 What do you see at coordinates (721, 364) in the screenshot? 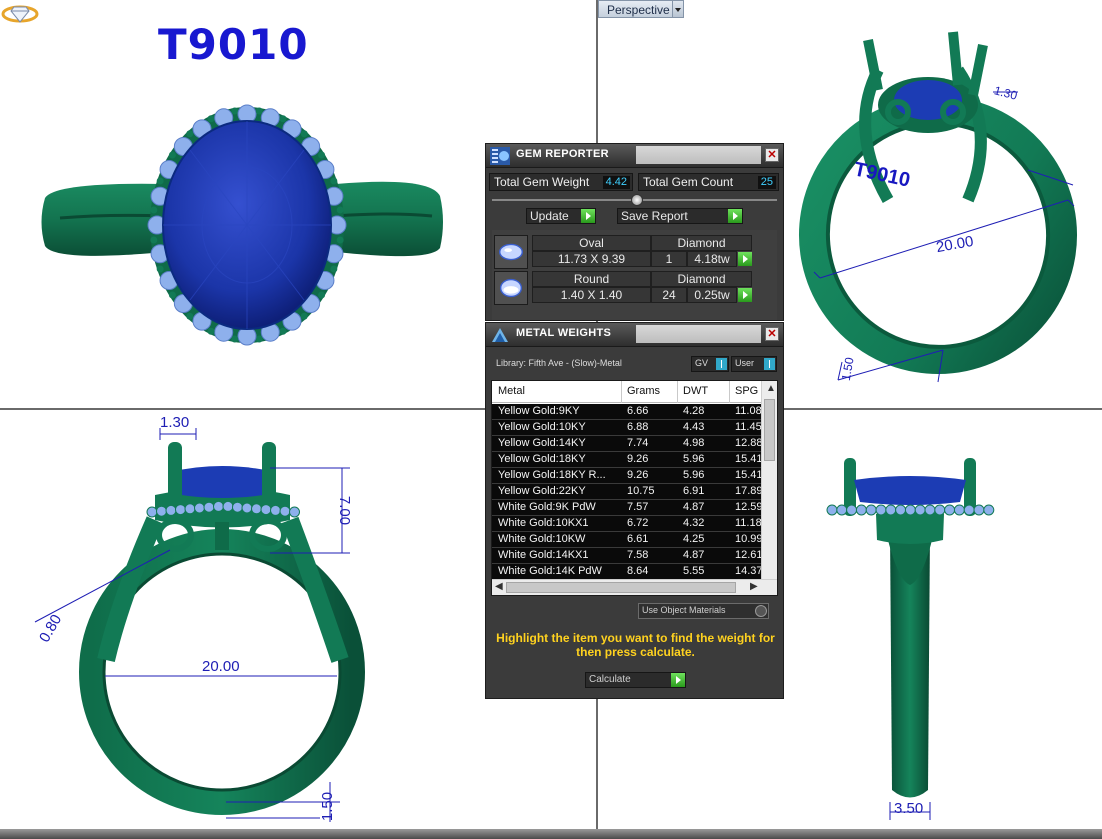
I see `toggle-icon` at bounding box center [721, 364].